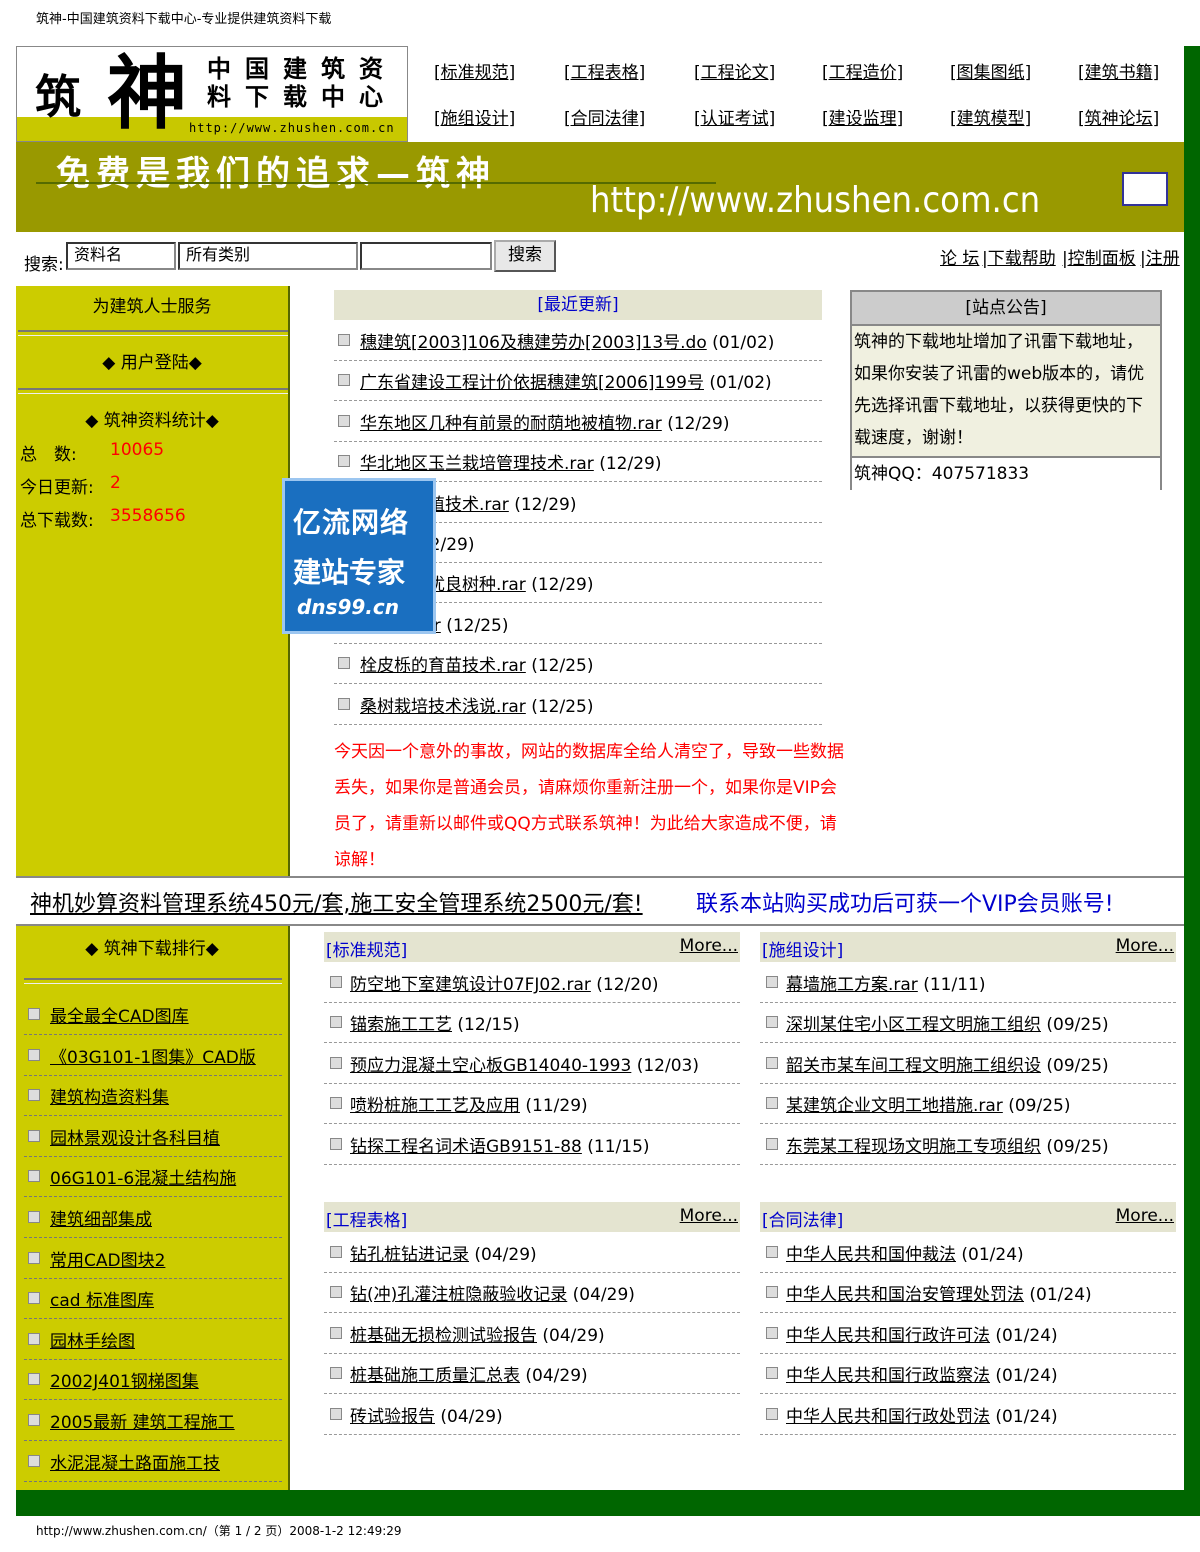  I want to click on ad-dns99-image: 亿流网络 建站专家 dns99.cn, so click(359, 556).